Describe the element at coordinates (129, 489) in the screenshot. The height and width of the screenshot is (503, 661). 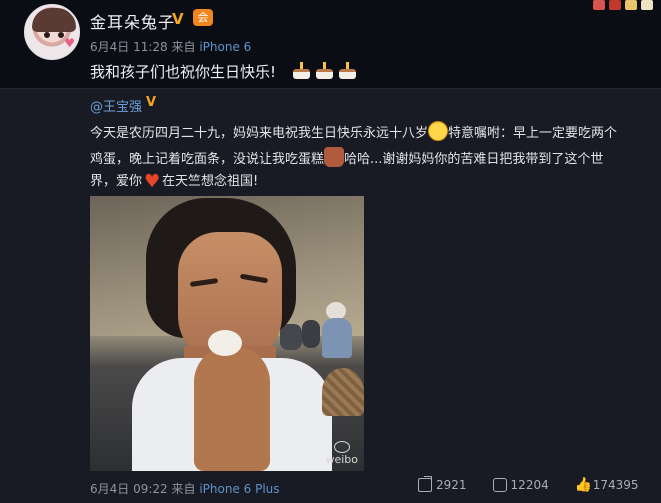
I see `repost-time: 6月4日 09:22` at that location.